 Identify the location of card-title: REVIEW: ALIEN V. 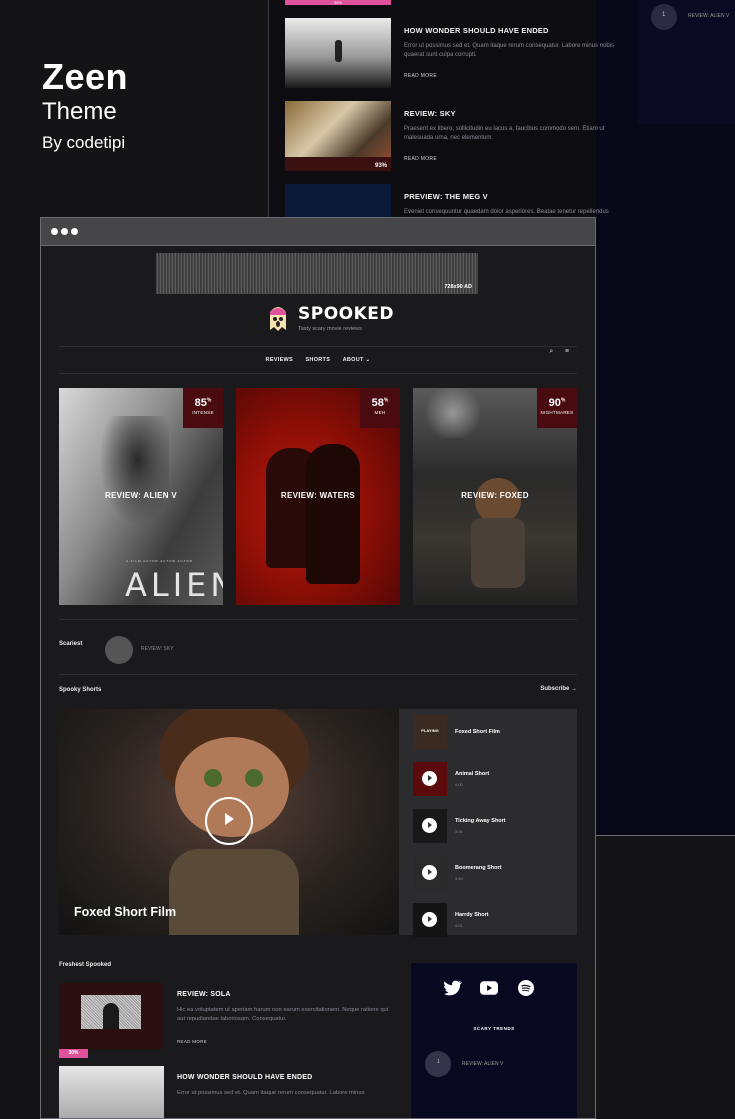
(141, 495).